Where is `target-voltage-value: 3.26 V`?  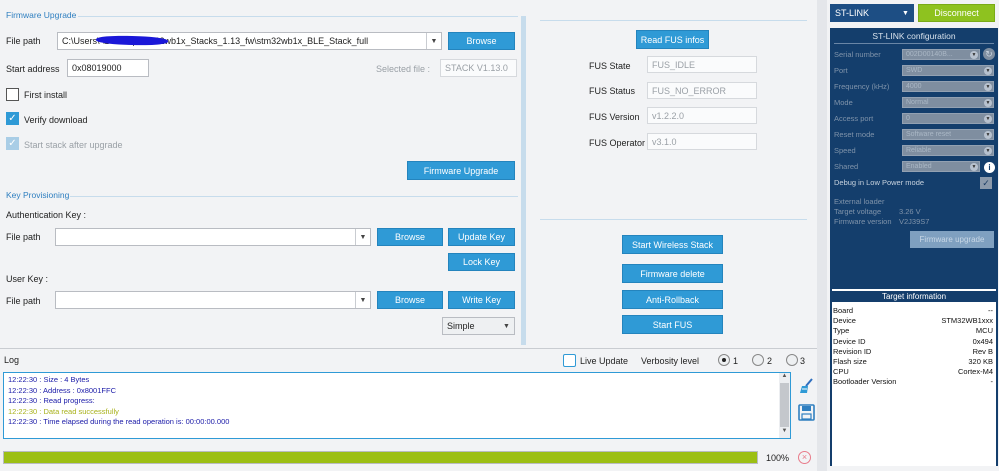 target-voltage-value: 3.26 V is located at coordinates (910, 211).